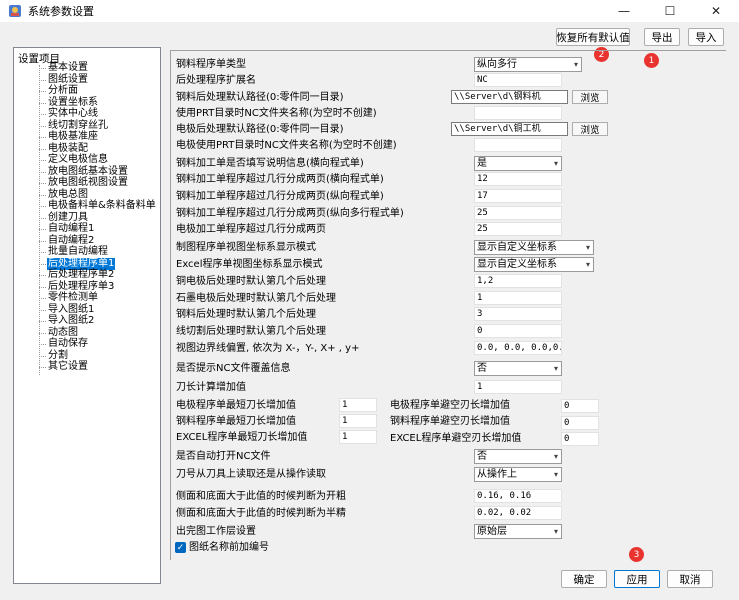 This screenshot has height=600, width=739. I want to click on steel-post-default-input: 3, so click(518, 314).